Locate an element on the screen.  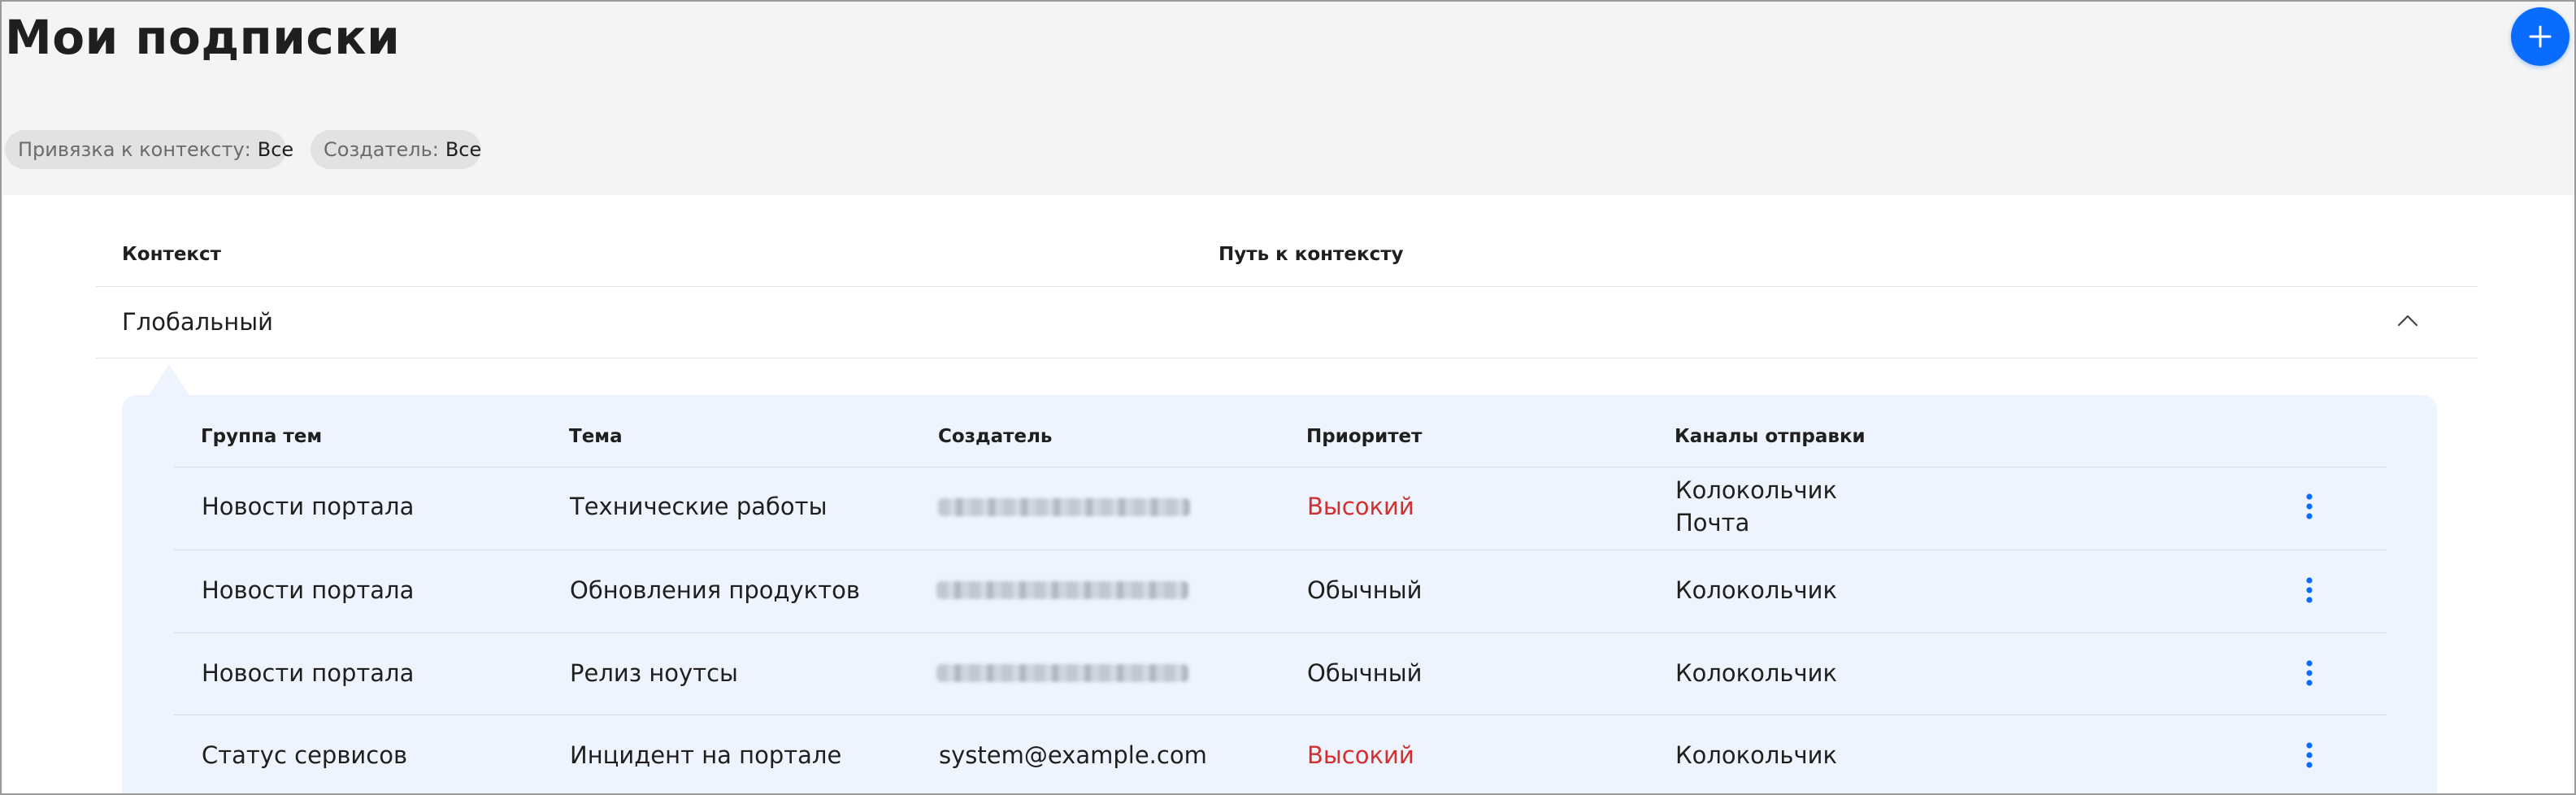
cell-channel: Почта is located at coordinates (1712, 523).